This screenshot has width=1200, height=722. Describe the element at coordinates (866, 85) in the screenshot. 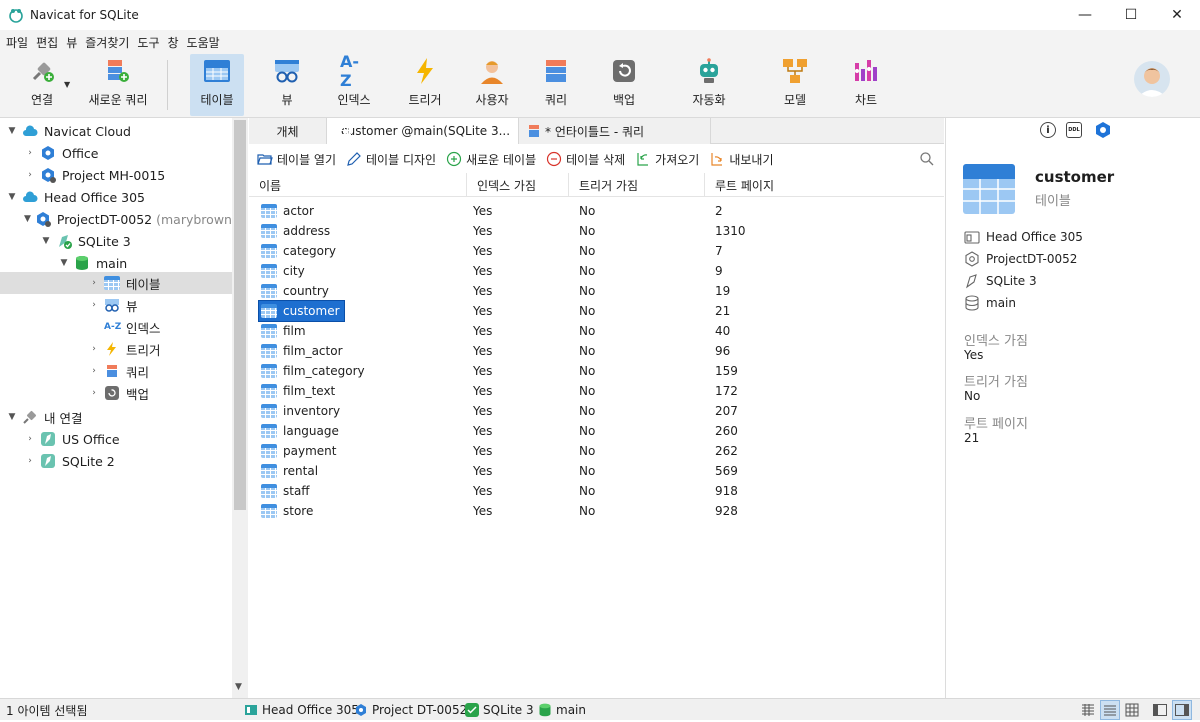

I see `chart-button: 차트` at that location.